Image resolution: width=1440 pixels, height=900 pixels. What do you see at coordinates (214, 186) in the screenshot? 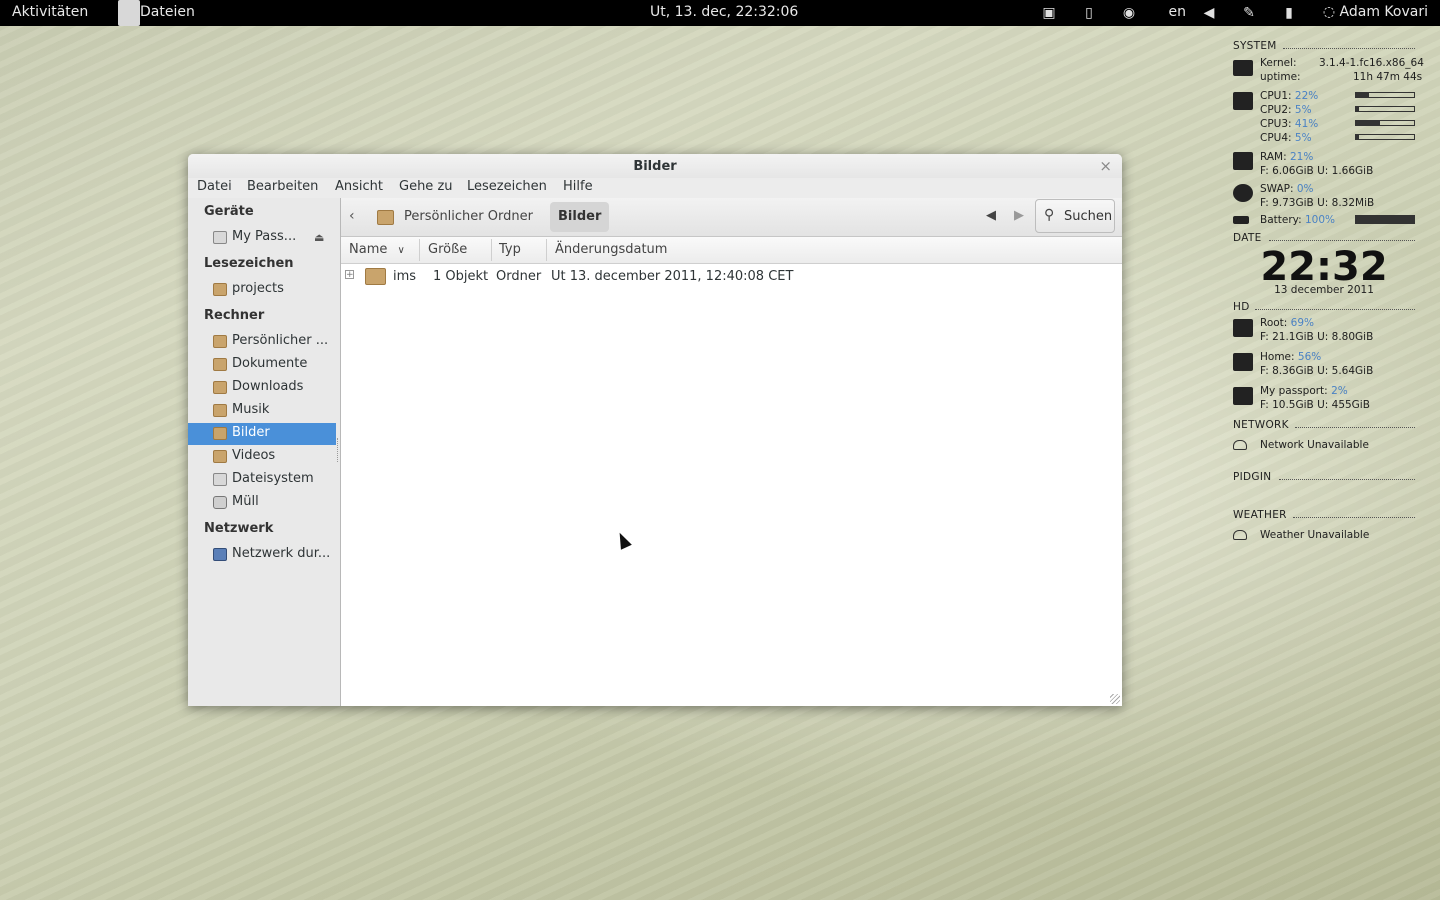
I see `menu-datei: Datei` at bounding box center [214, 186].